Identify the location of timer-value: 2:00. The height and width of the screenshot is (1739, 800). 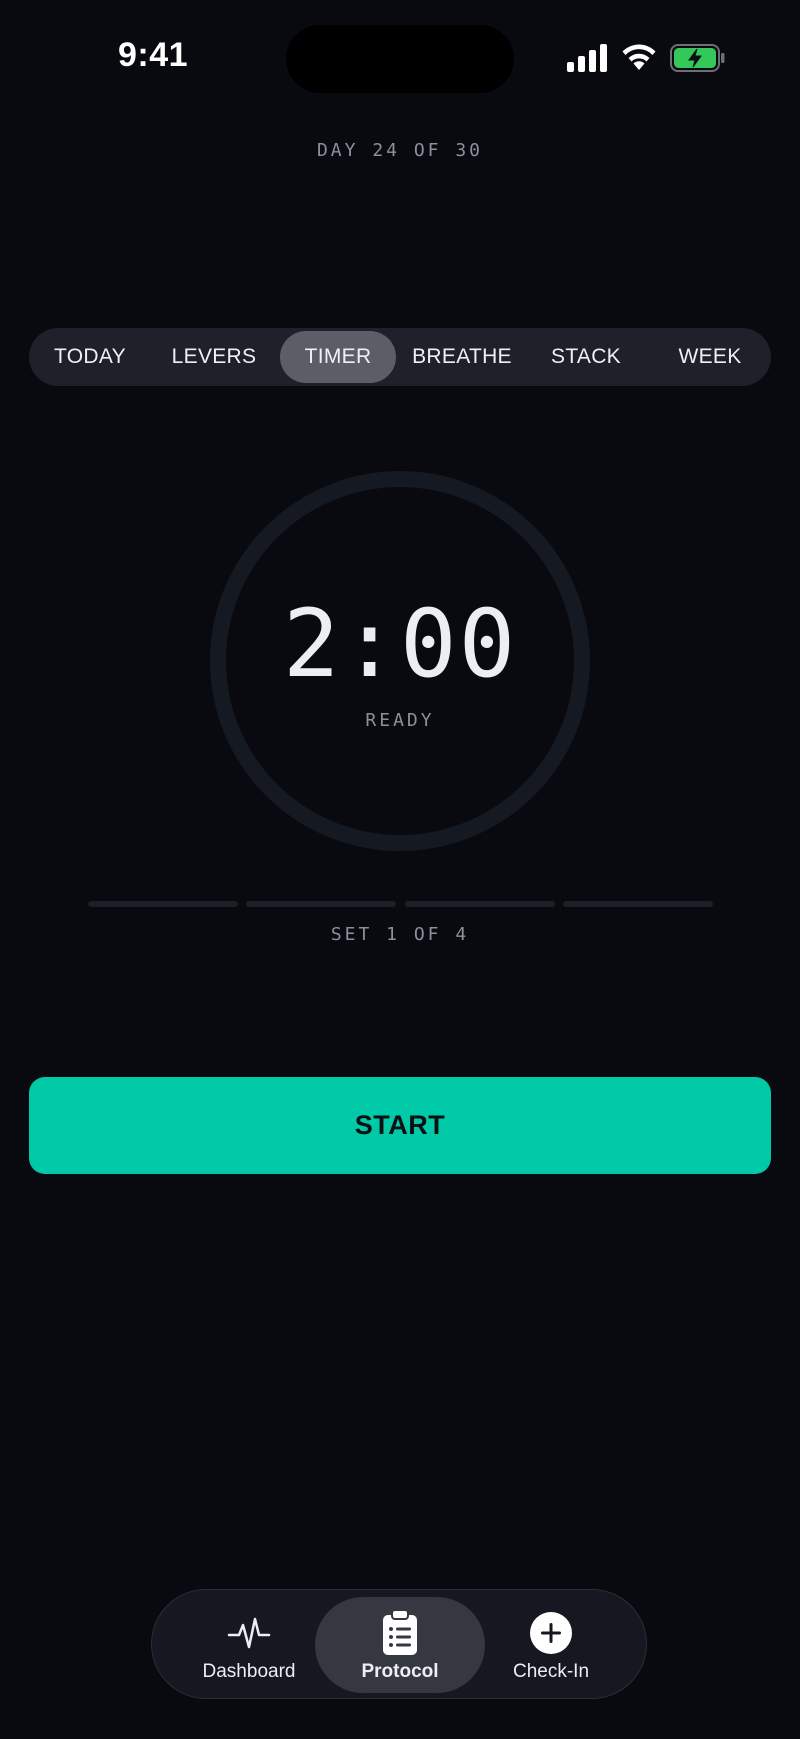
(400, 644).